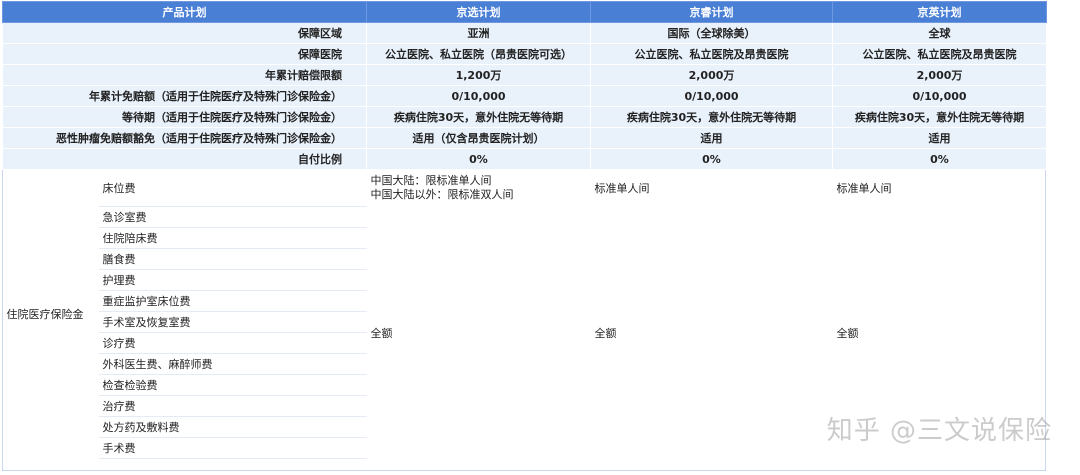  What do you see at coordinates (605, 333) in the screenshot?
I see `full-amount-jingrui: 全额` at bounding box center [605, 333].